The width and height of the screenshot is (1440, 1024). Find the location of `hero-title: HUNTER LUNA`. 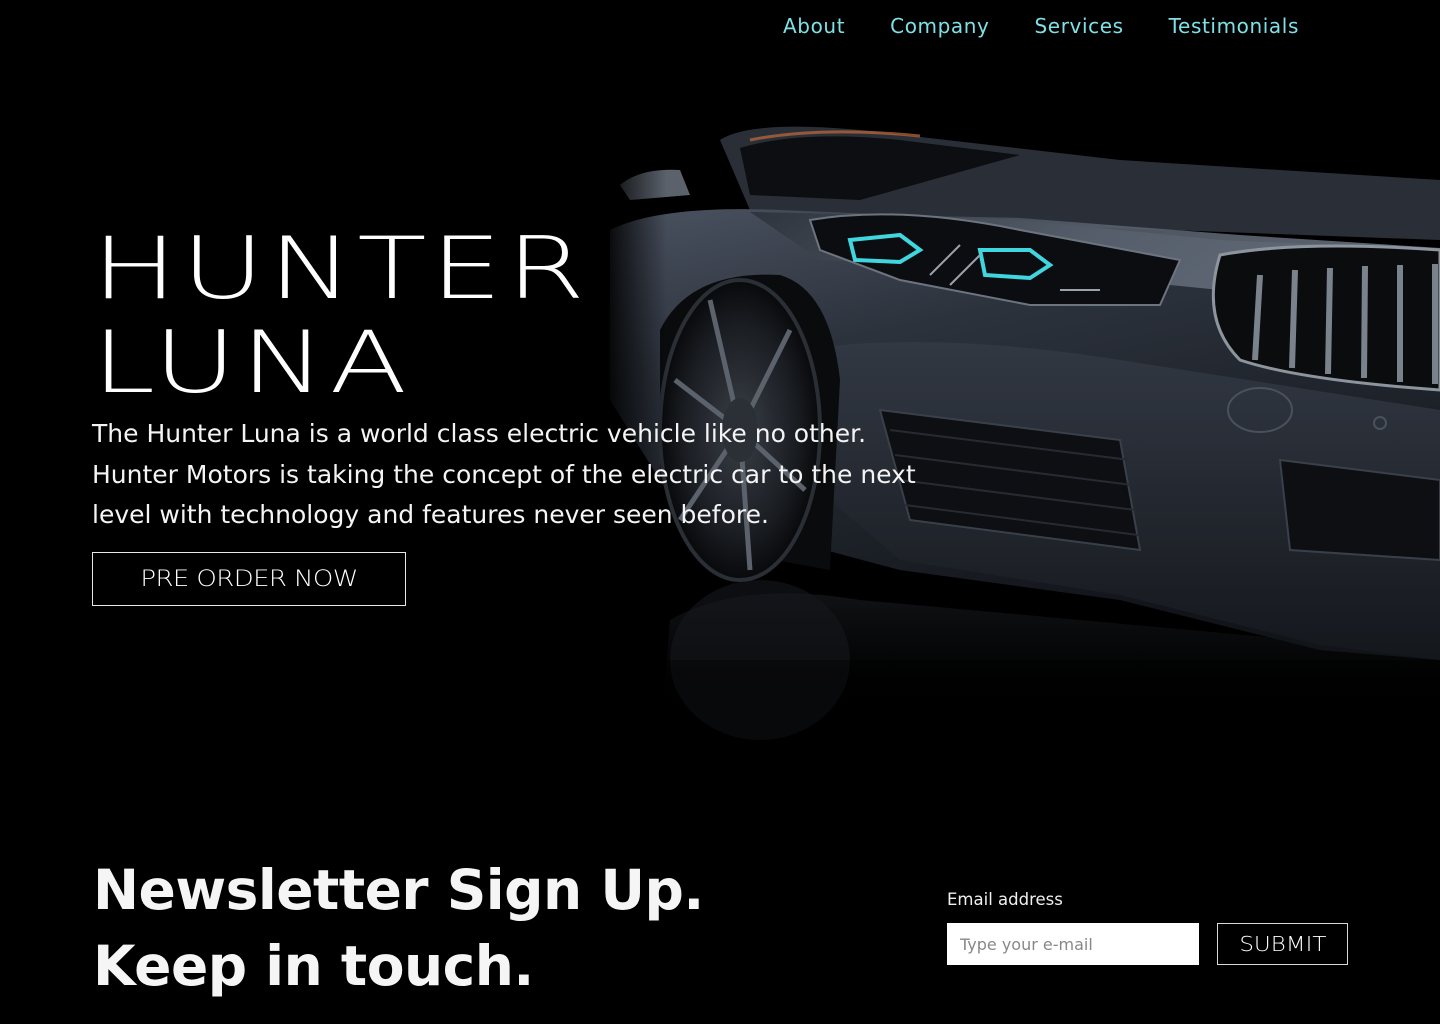

hero-title: HUNTER LUNA is located at coordinates (340, 316).